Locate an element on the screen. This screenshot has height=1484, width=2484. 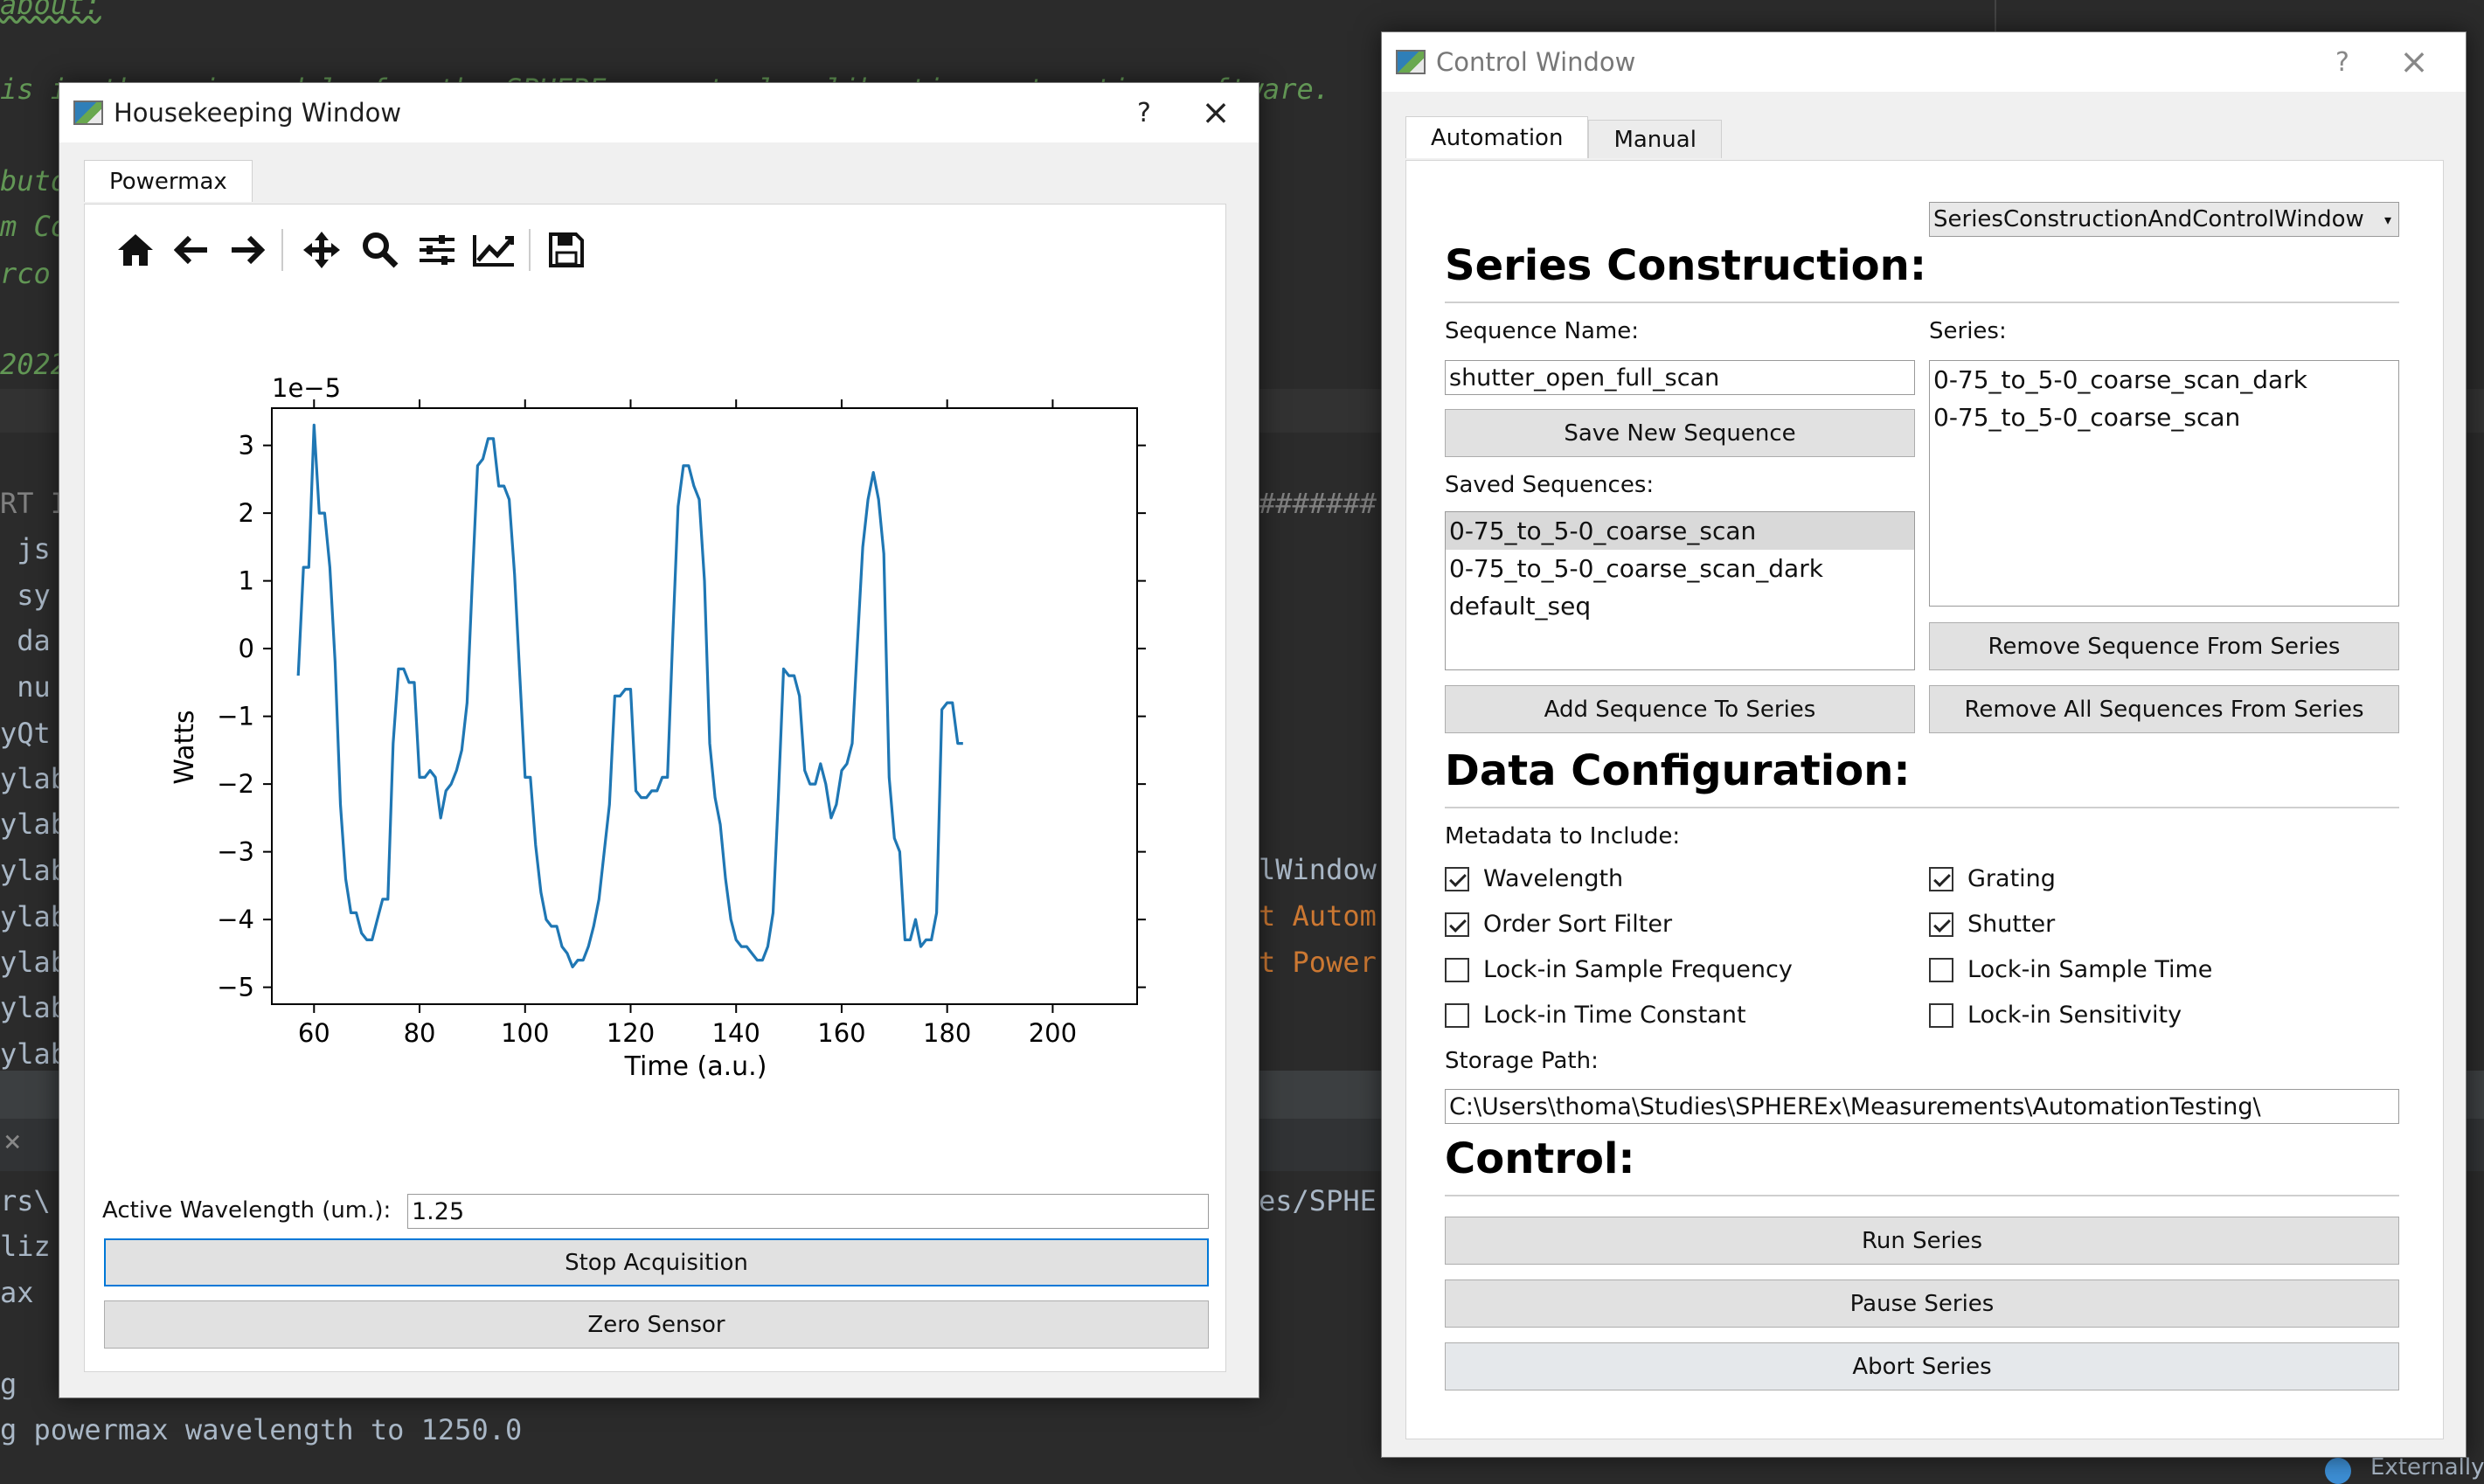
app-icon is located at coordinates (1411, 62).